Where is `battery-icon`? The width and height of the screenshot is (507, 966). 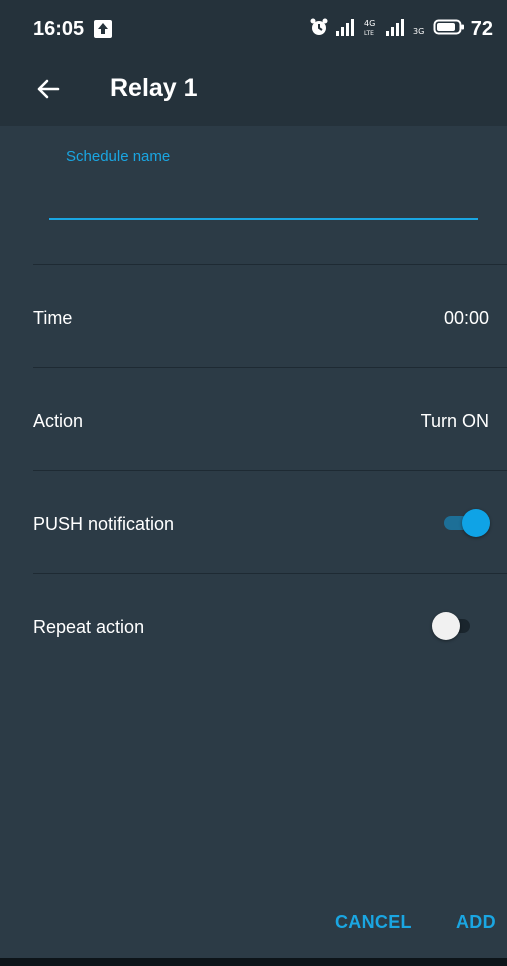 battery-icon is located at coordinates (449, 29).